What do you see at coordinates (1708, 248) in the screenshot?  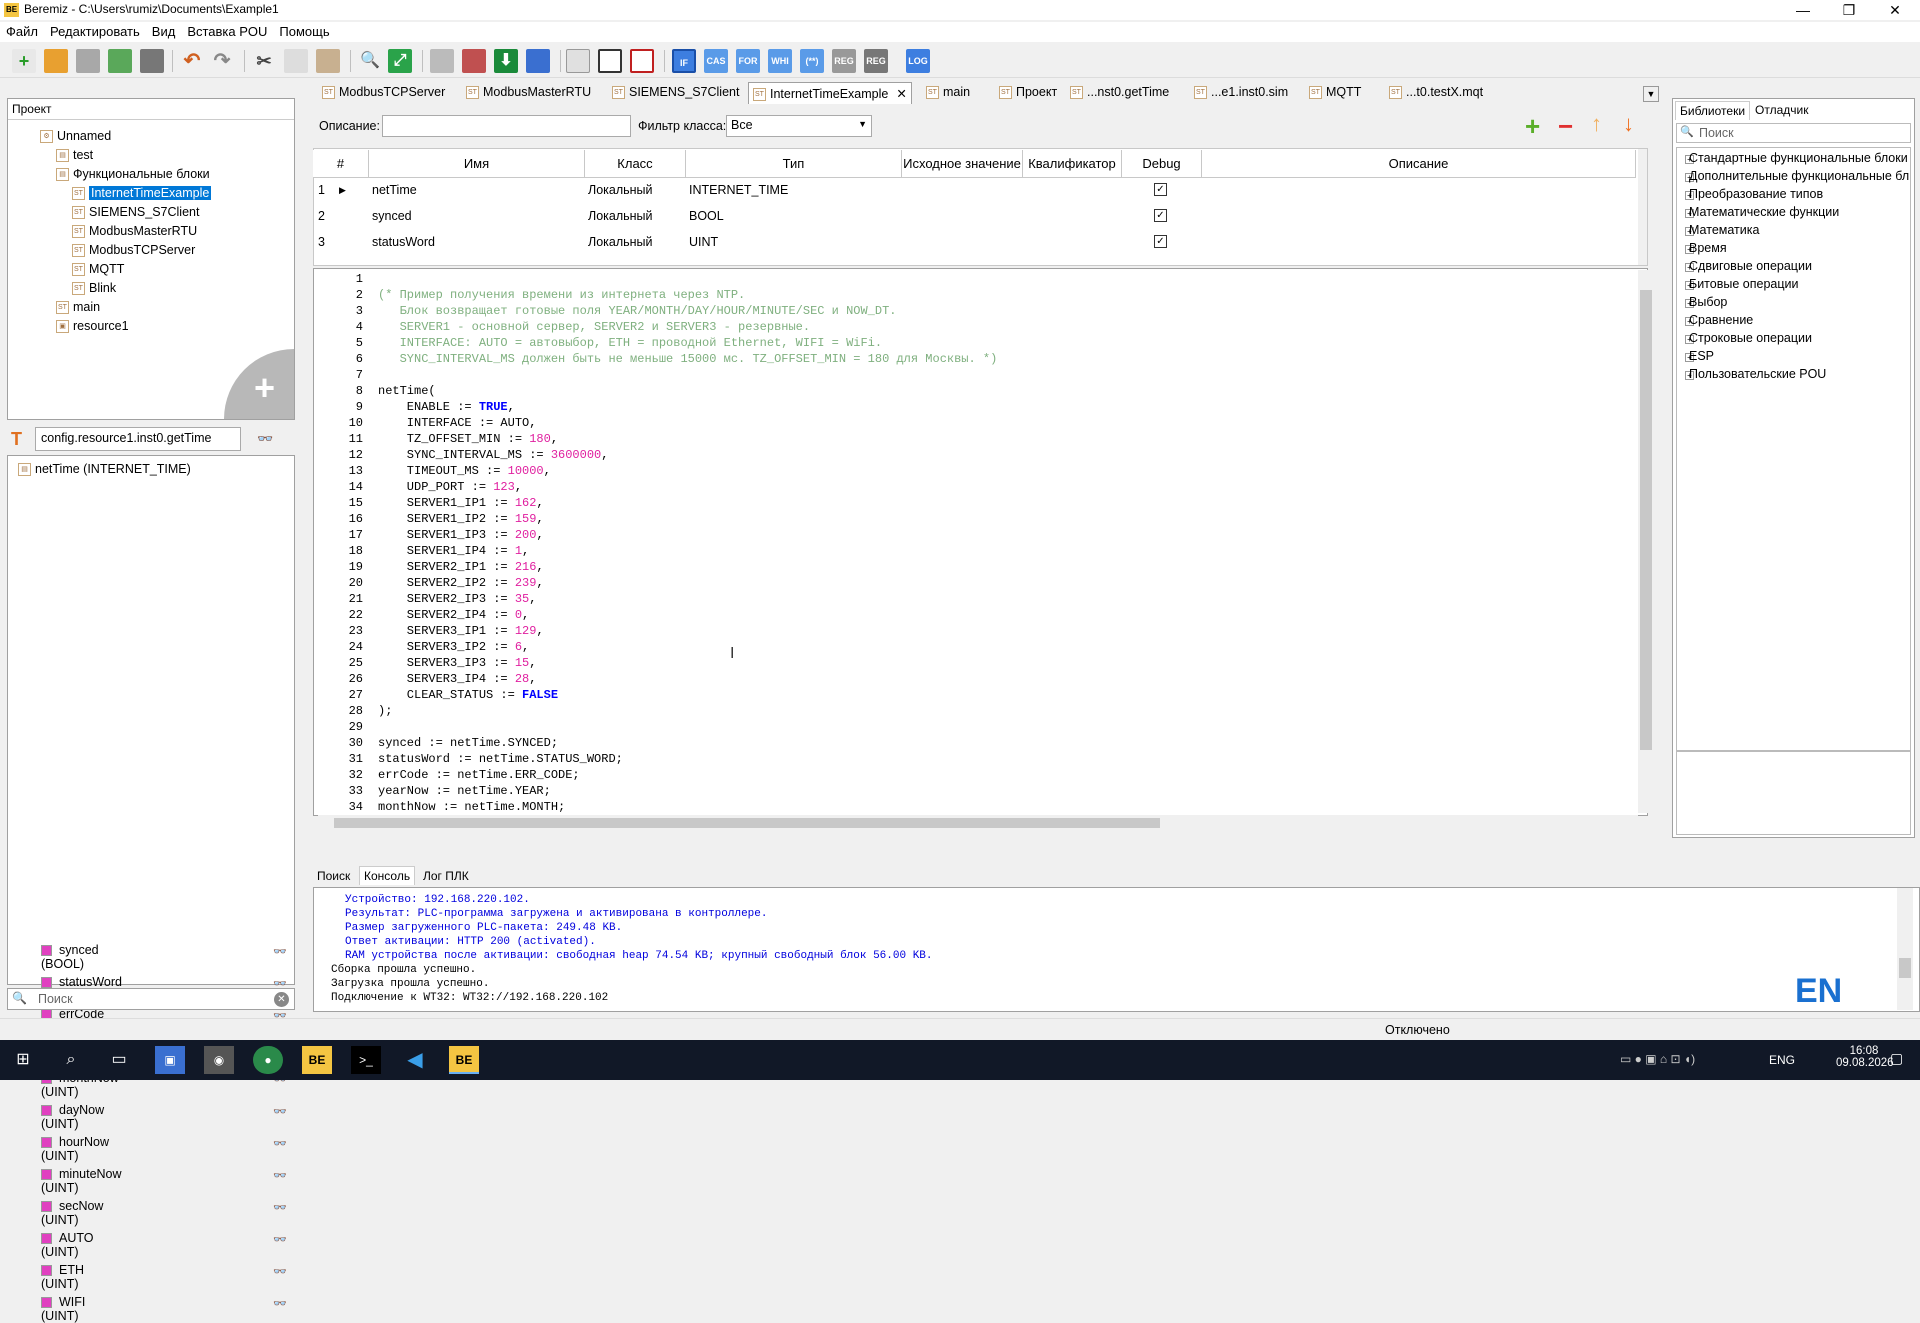 I see `library-category: Время` at bounding box center [1708, 248].